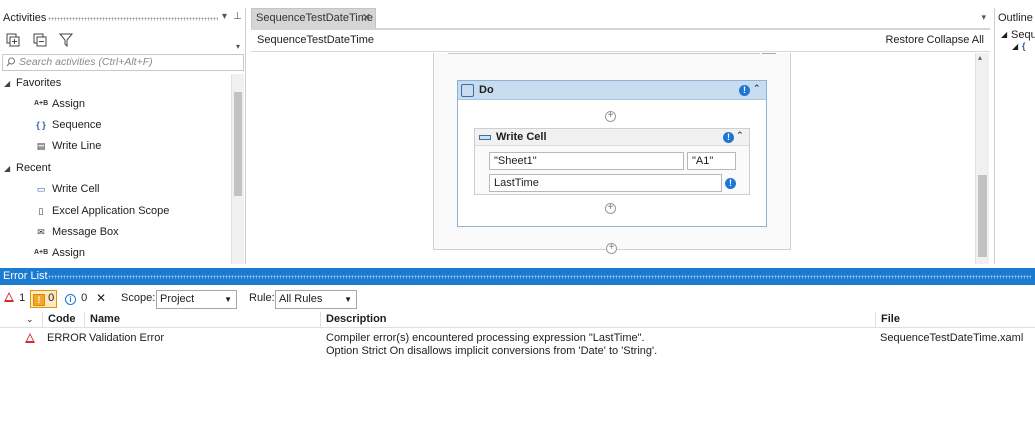 This screenshot has height=448, width=1035. What do you see at coordinates (521, 137) in the screenshot?
I see `write-cell-title: Write Cell` at bounding box center [521, 137].